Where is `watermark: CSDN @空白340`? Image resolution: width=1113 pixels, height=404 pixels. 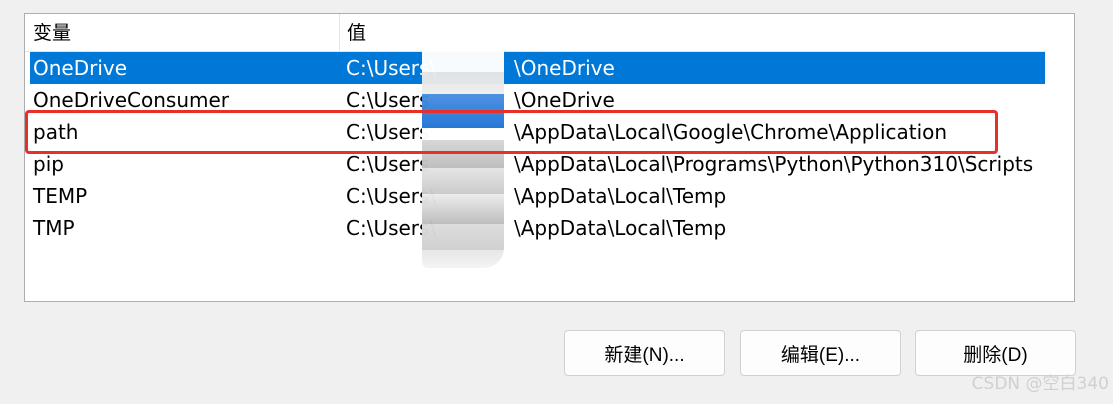 watermark: CSDN @空白340 is located at coordinates (1040, 384).